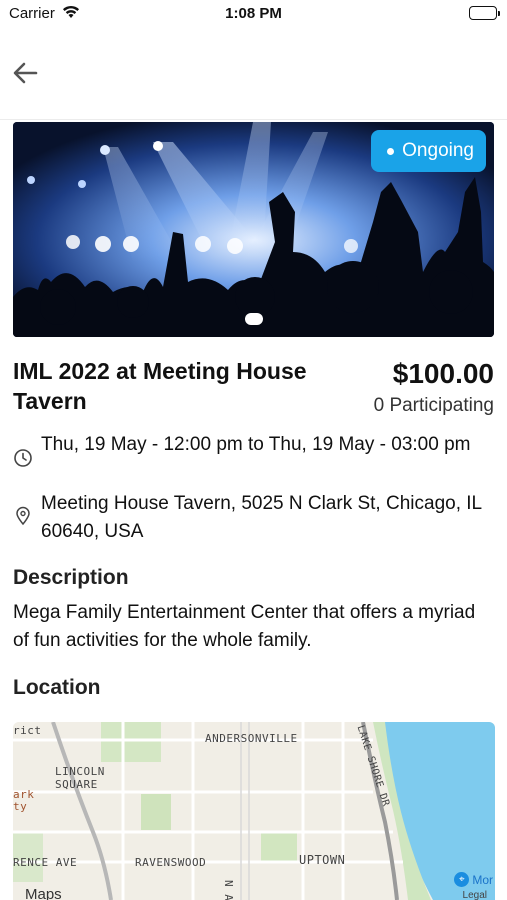 This screenshot has width=507, height=900. I want to click on map-label-ravenswood: RAVENSWOOD, so click(171, 862).